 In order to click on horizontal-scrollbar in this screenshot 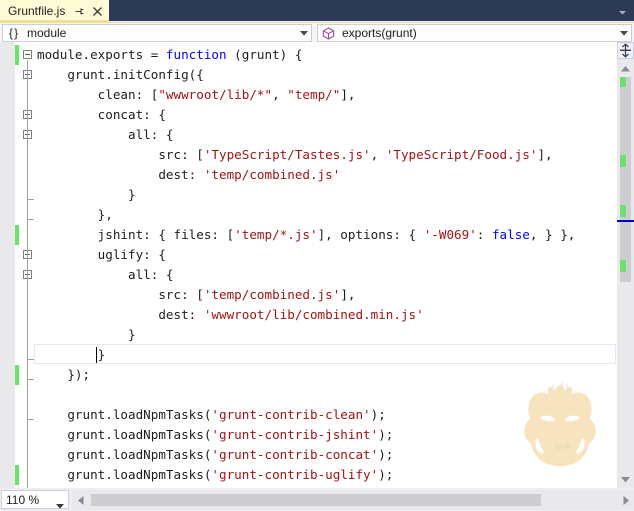, I will do `click(353, 500)`.